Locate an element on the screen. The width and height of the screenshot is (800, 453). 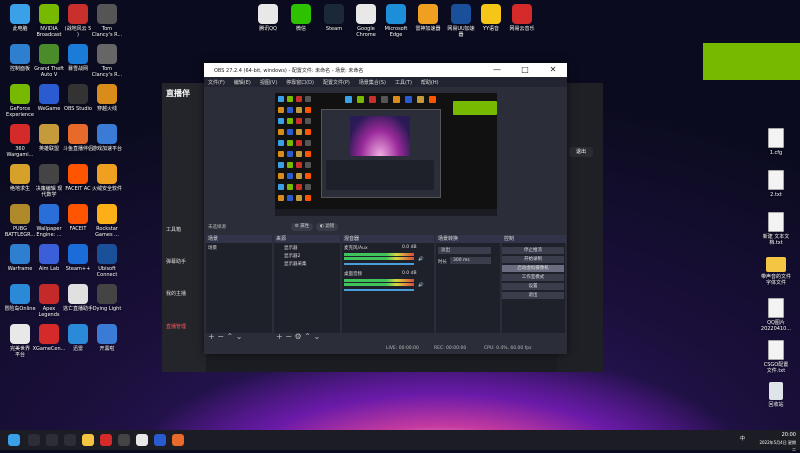
settings-button: 设置 is located at coordinates (533, 286).